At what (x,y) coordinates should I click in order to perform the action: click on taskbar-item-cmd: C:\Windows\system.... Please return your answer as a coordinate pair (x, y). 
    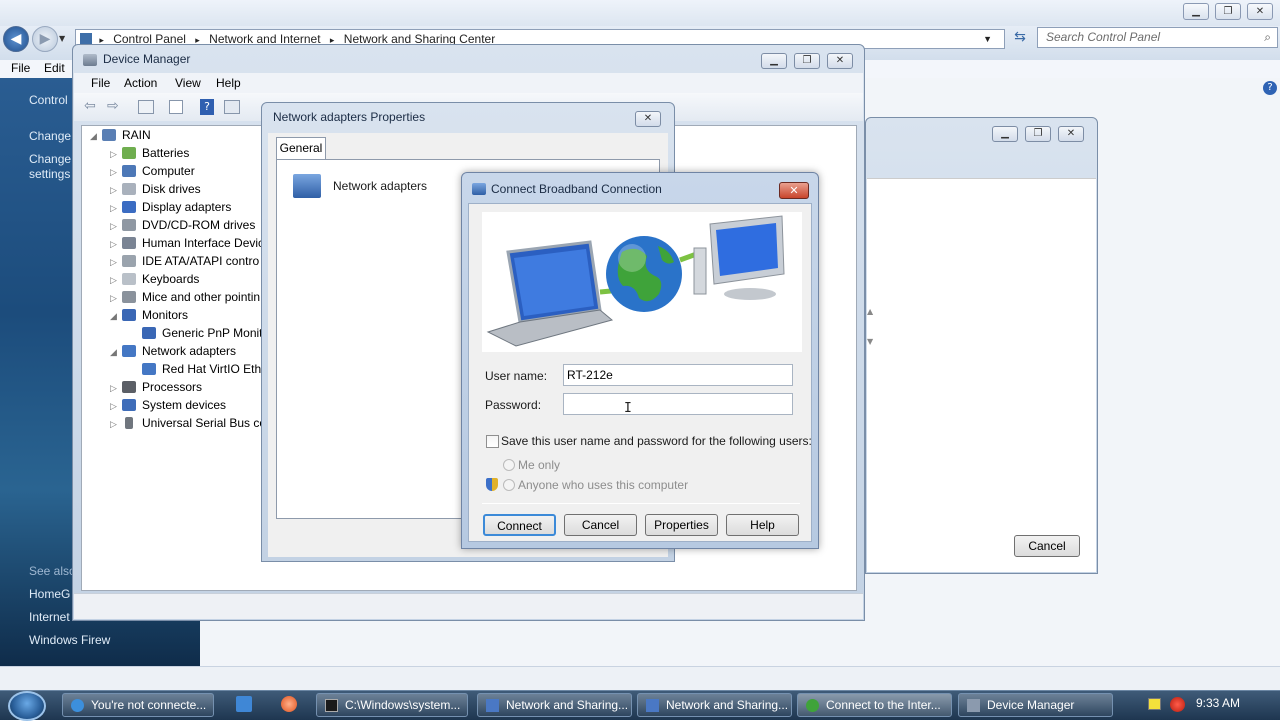
    Looking at the image, I should click on (392, 705).